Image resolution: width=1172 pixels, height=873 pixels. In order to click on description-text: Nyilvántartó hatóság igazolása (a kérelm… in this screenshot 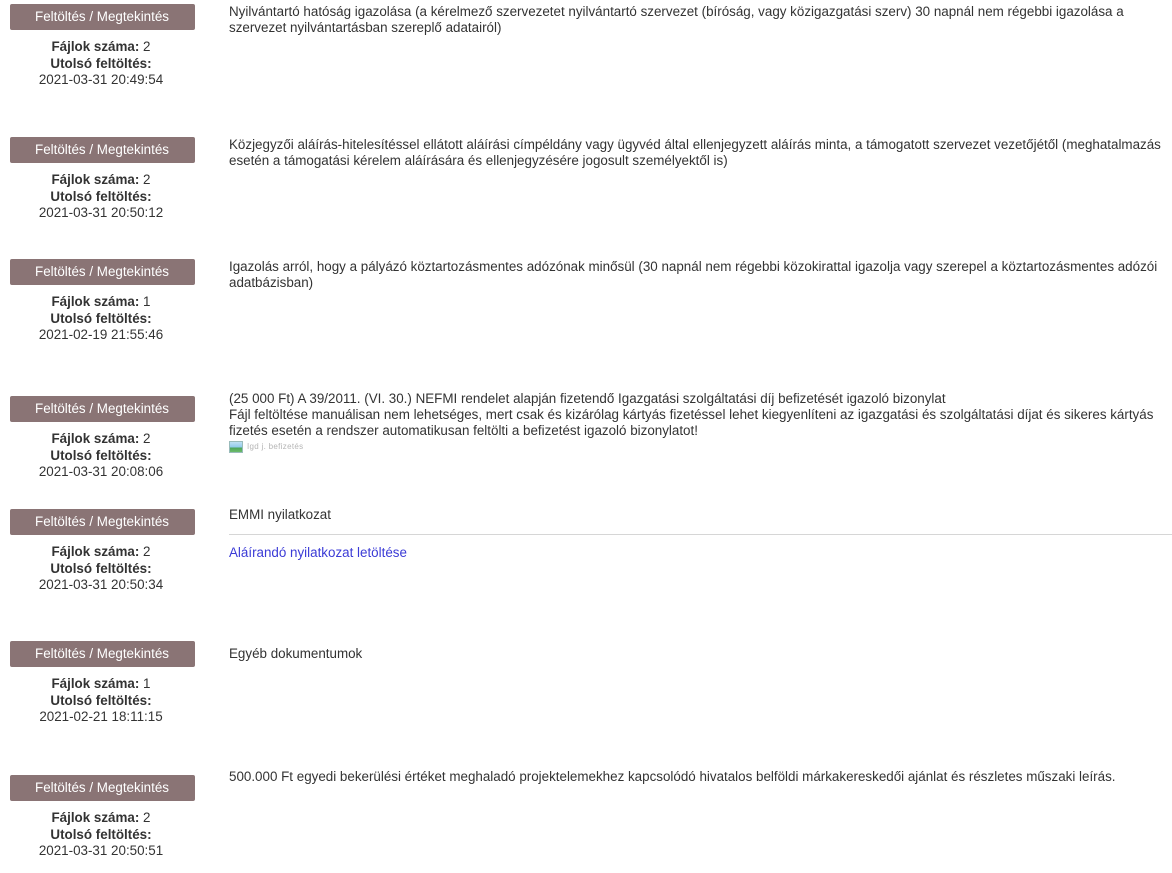, I will do `click(676, 19)`.